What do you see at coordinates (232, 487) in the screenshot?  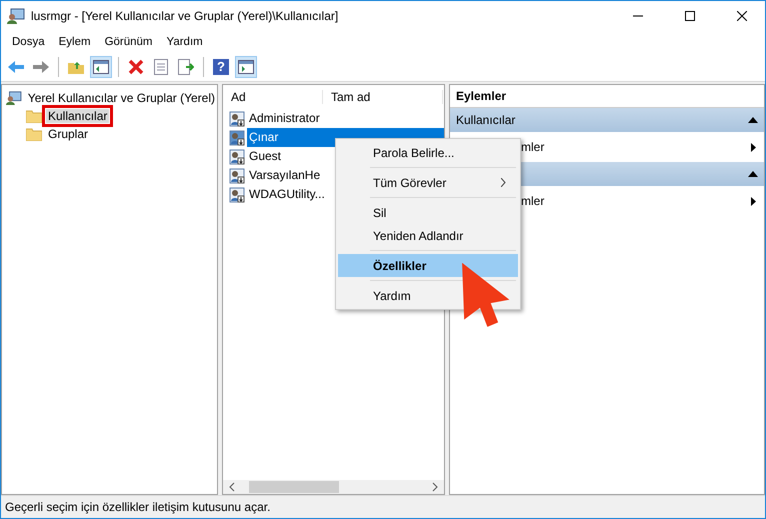 I see `scroll-left-icon` at bounding box center [232, 487].